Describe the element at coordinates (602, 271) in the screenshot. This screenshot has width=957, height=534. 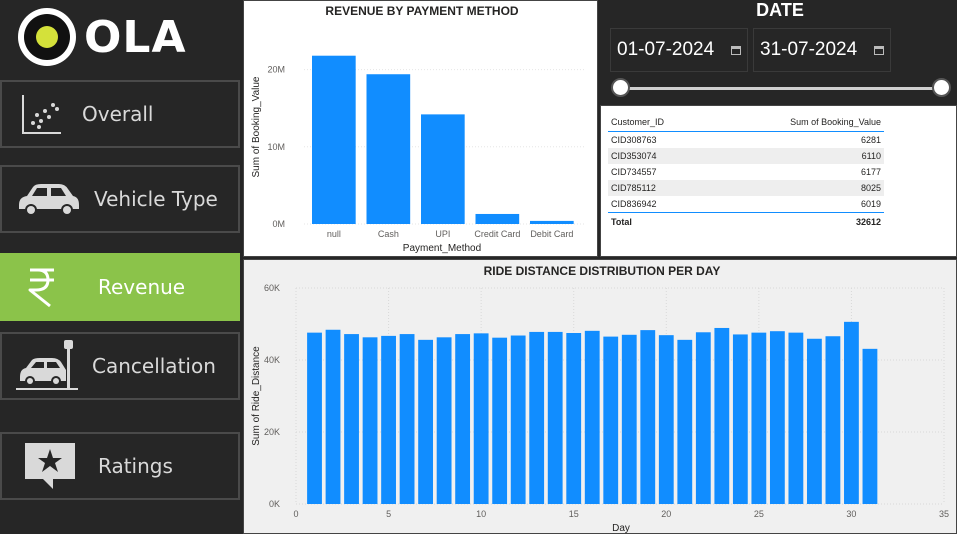
I see `chart-title: RIDE DISTANCE DISTRIBUTION PER DAY` at that location.